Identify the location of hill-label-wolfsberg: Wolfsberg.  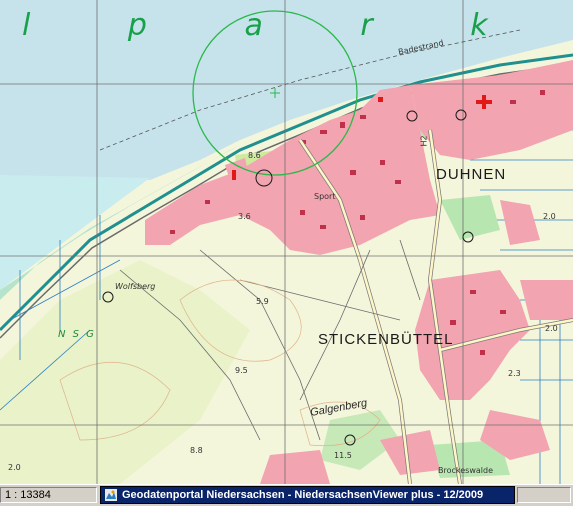
(135, 286).